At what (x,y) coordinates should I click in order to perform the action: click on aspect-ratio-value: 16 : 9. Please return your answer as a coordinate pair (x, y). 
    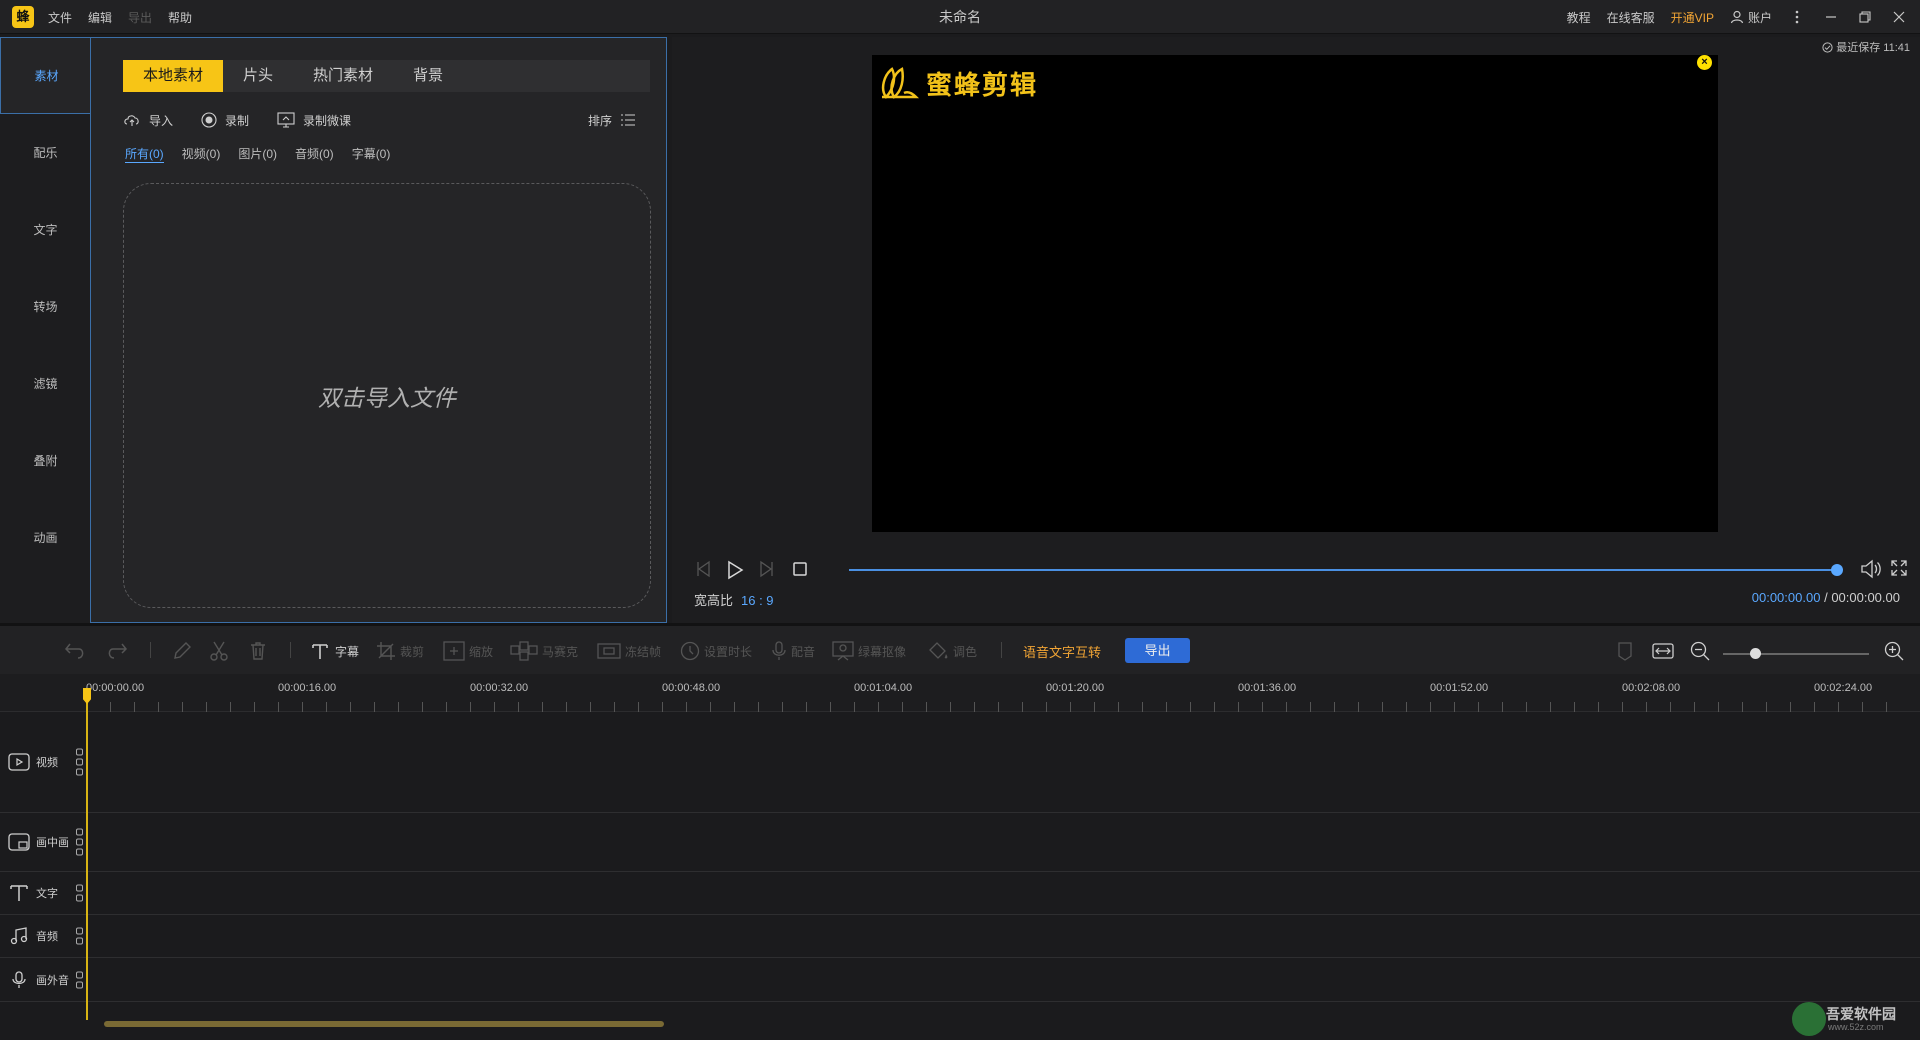
    Looking at the image, I should click on (757, 600).